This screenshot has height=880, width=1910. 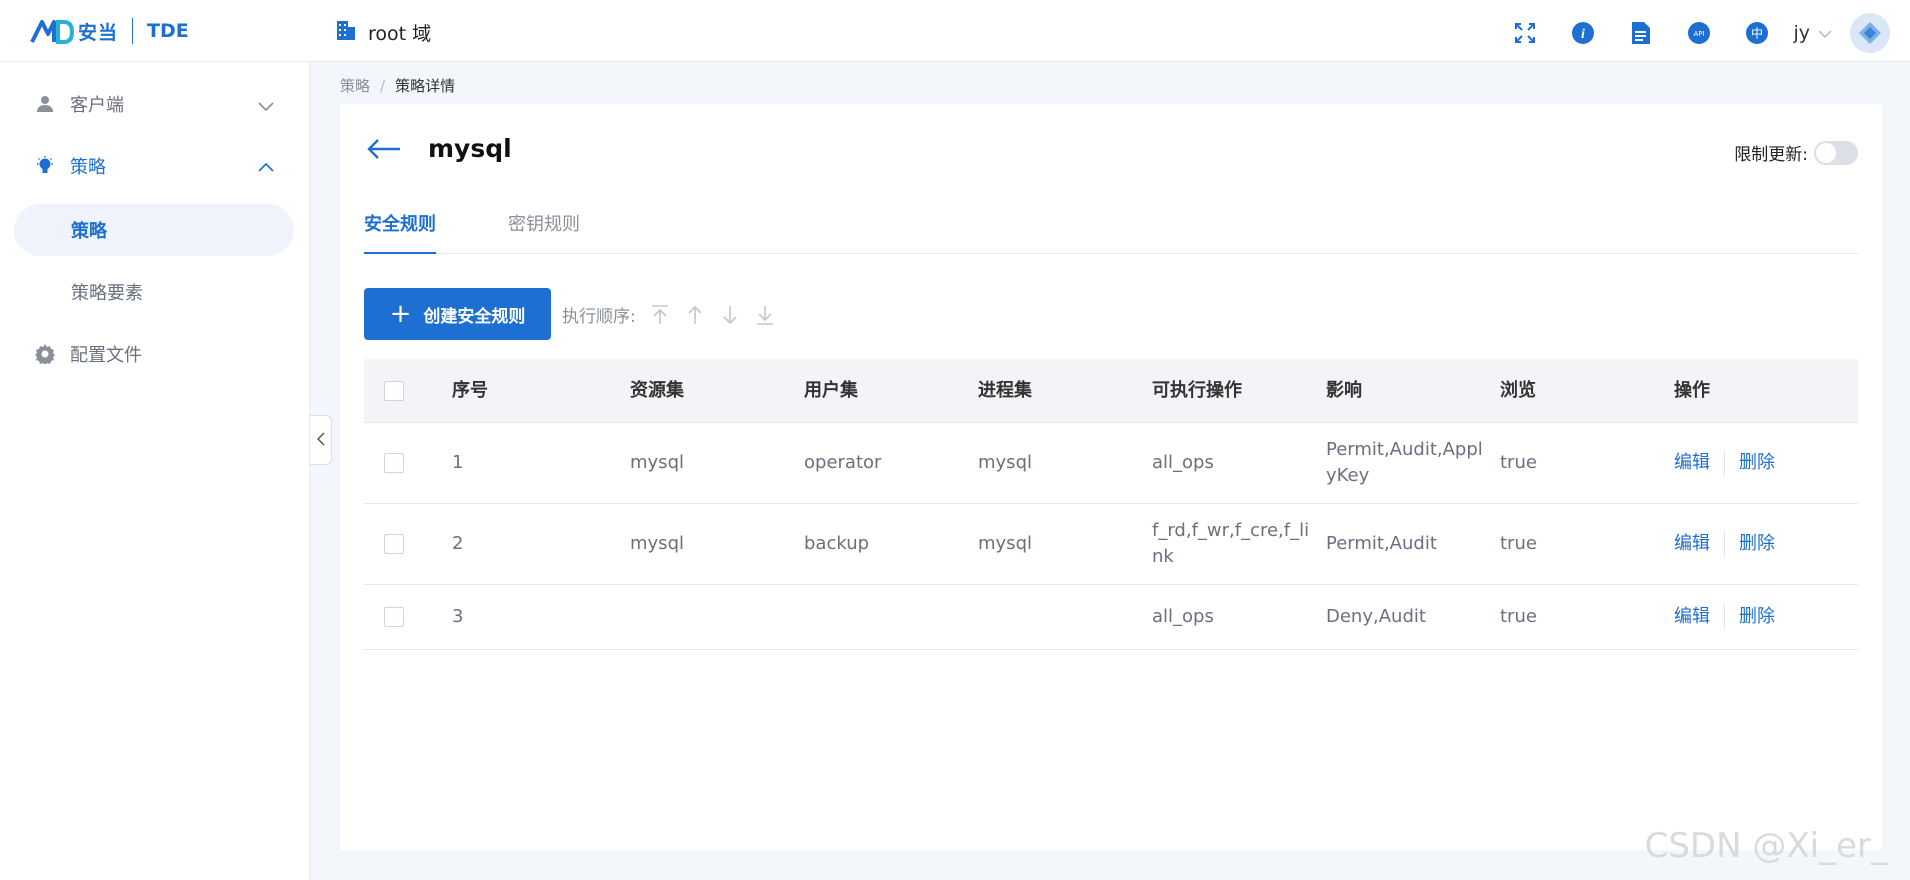 What do you see at coordinates (384, 151) in the screenshot?
I see `back-arrow-icon` at bounding box center [384, 151].